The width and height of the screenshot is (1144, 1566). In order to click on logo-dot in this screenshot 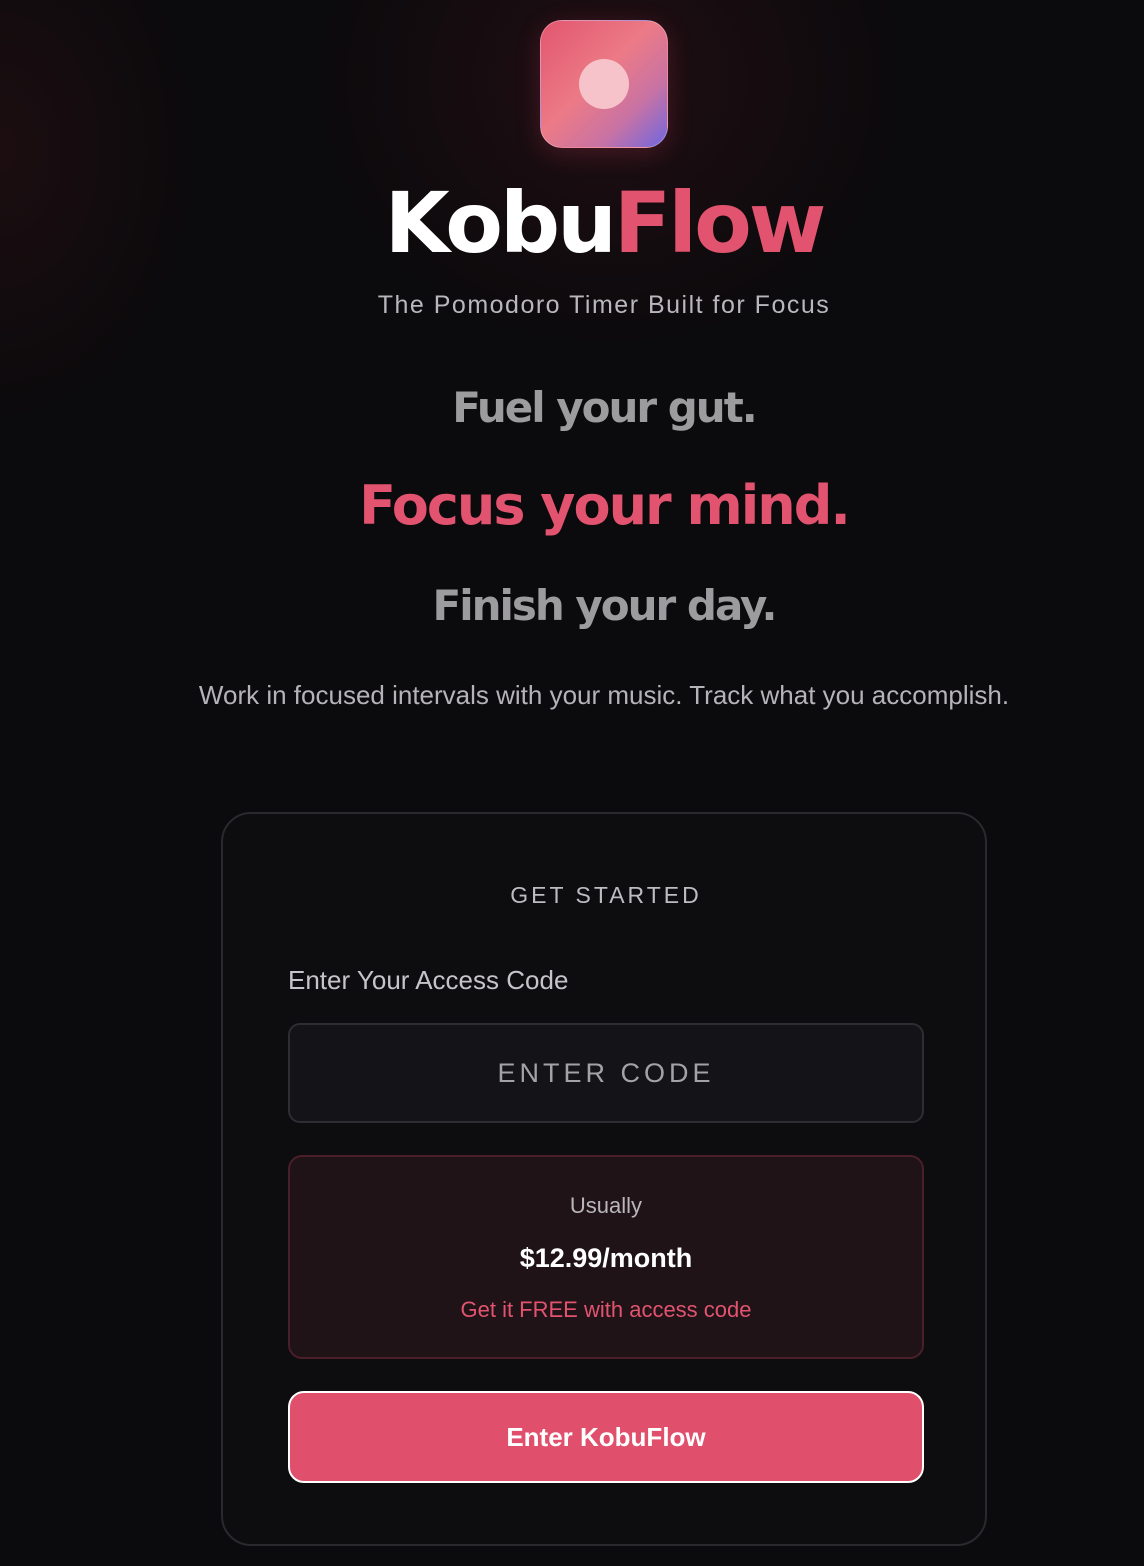, I will do `click(604, 84)`.